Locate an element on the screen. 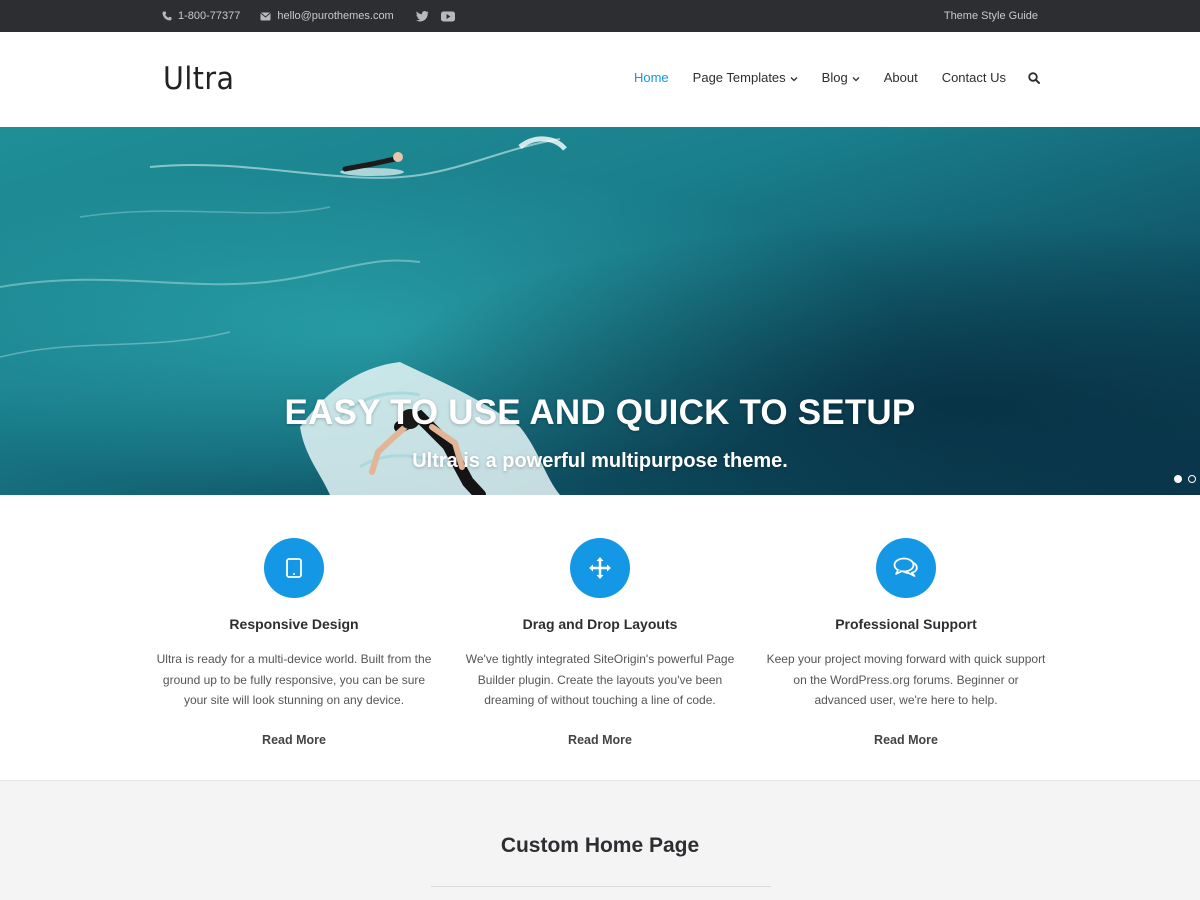  nav-label: About is located at coordinates (900, 77).